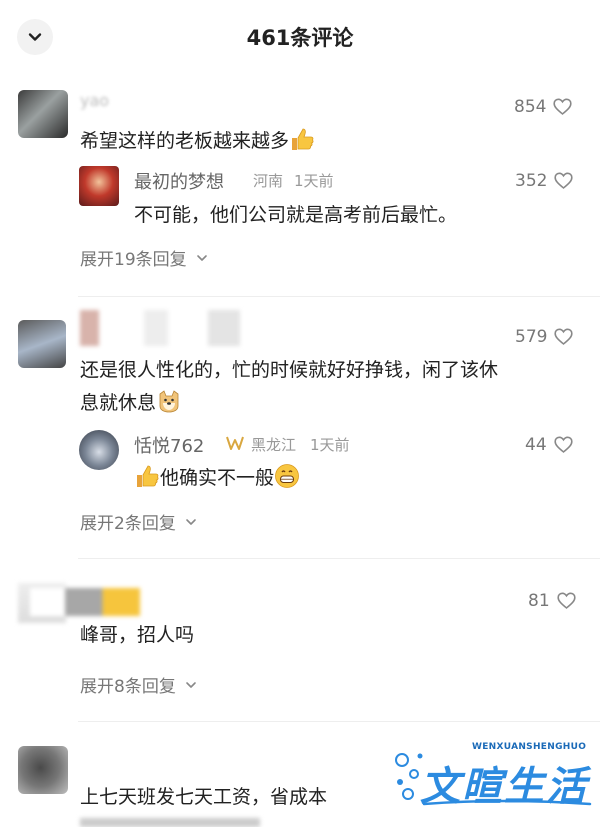 Image resolution: width=600 pixels, height=827 pixels. Describe the element at coordinates (139, 684) in the screenshot. I see `expand-replies-button: 展开8条回复` at that location.